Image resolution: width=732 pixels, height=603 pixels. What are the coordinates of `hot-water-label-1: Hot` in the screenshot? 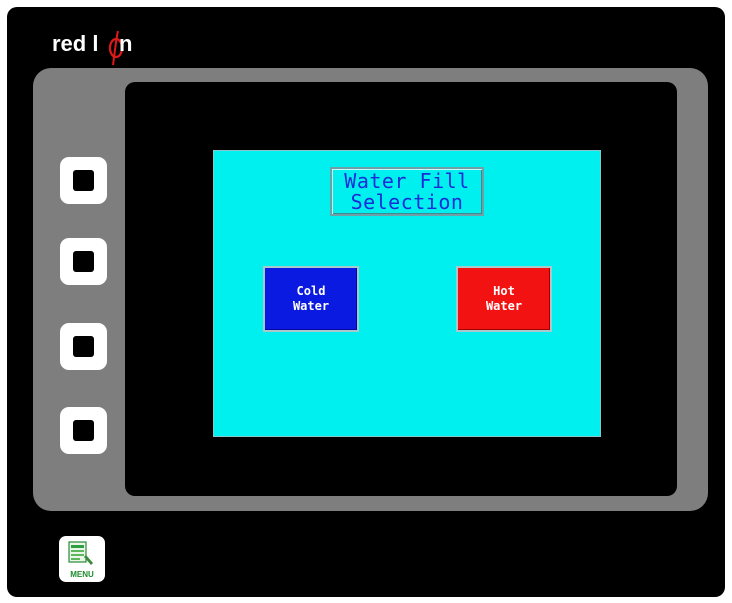 It's located at (504, 291).